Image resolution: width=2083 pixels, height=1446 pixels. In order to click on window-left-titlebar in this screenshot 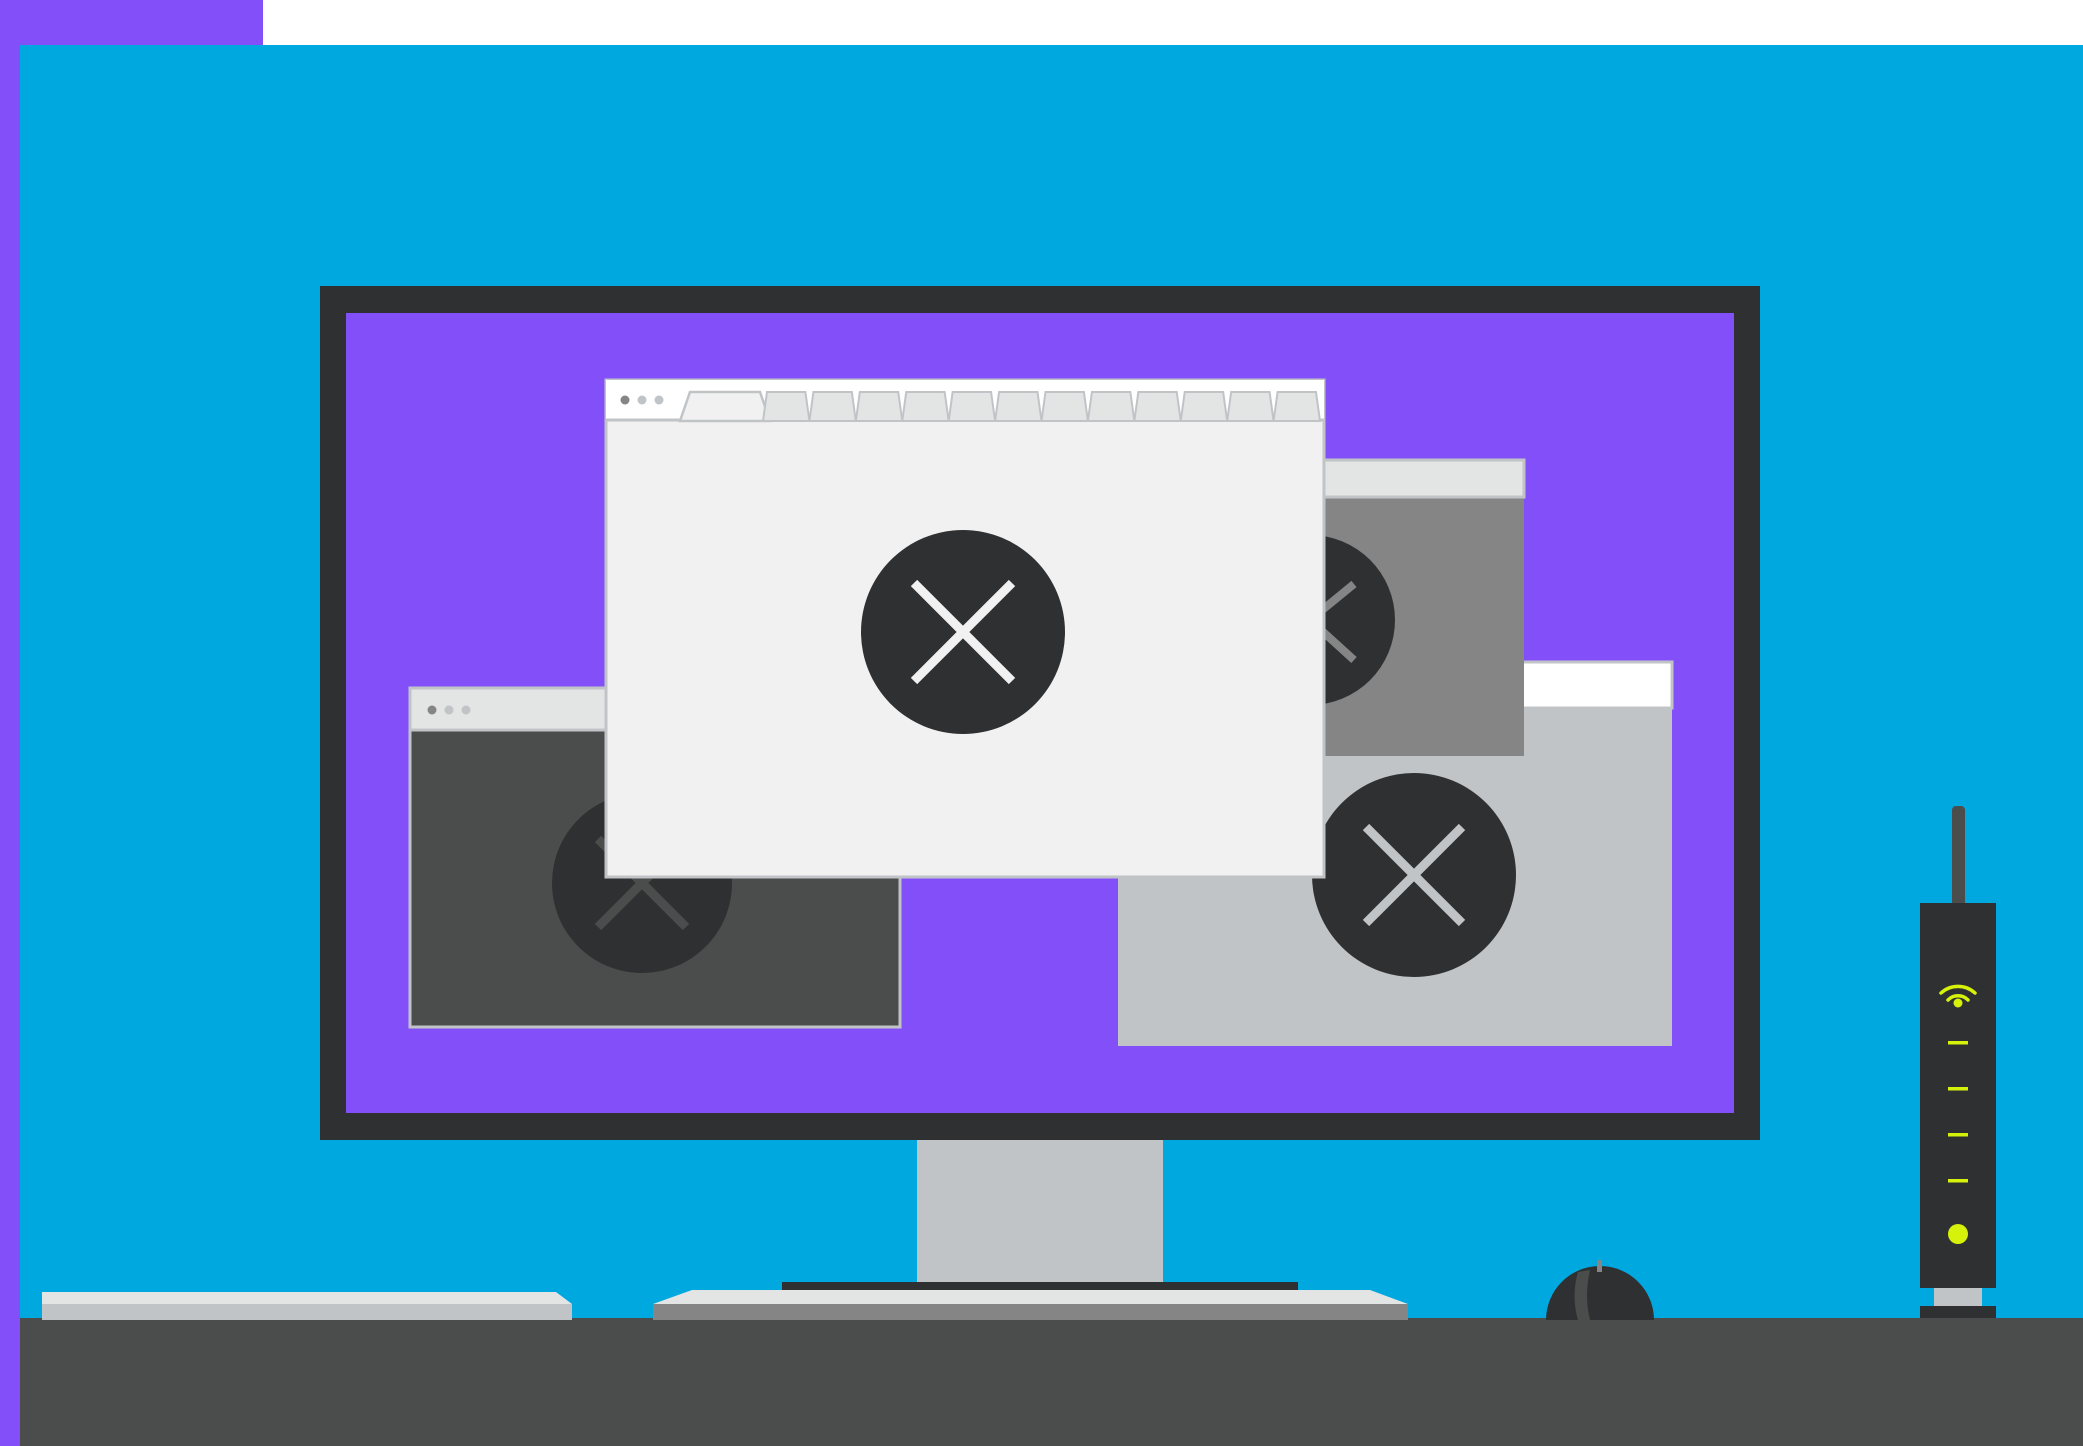, I will do `click(510, 709)`.